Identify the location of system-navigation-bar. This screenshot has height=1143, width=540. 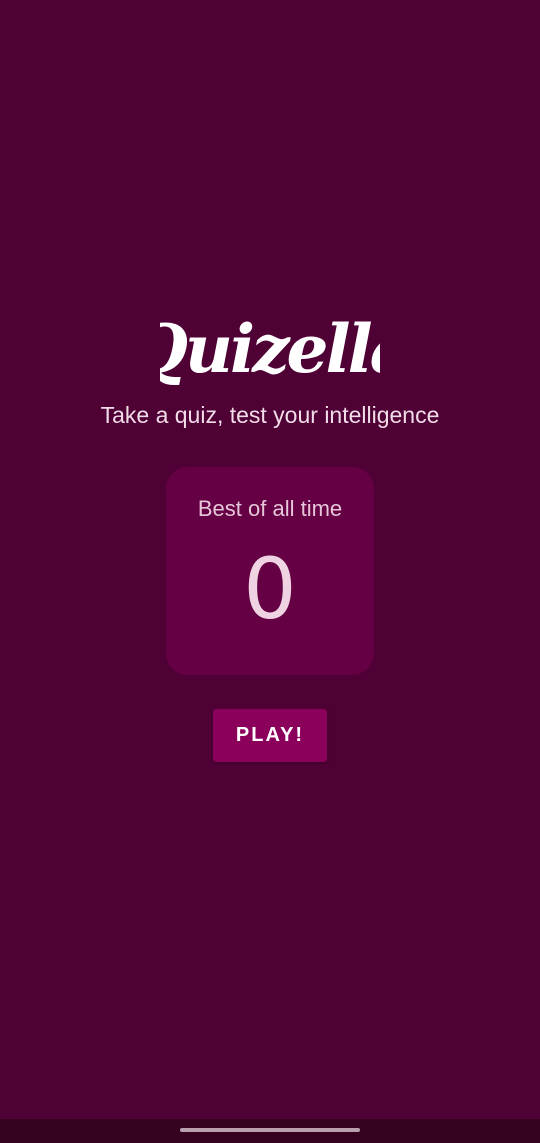
(270, 1131).